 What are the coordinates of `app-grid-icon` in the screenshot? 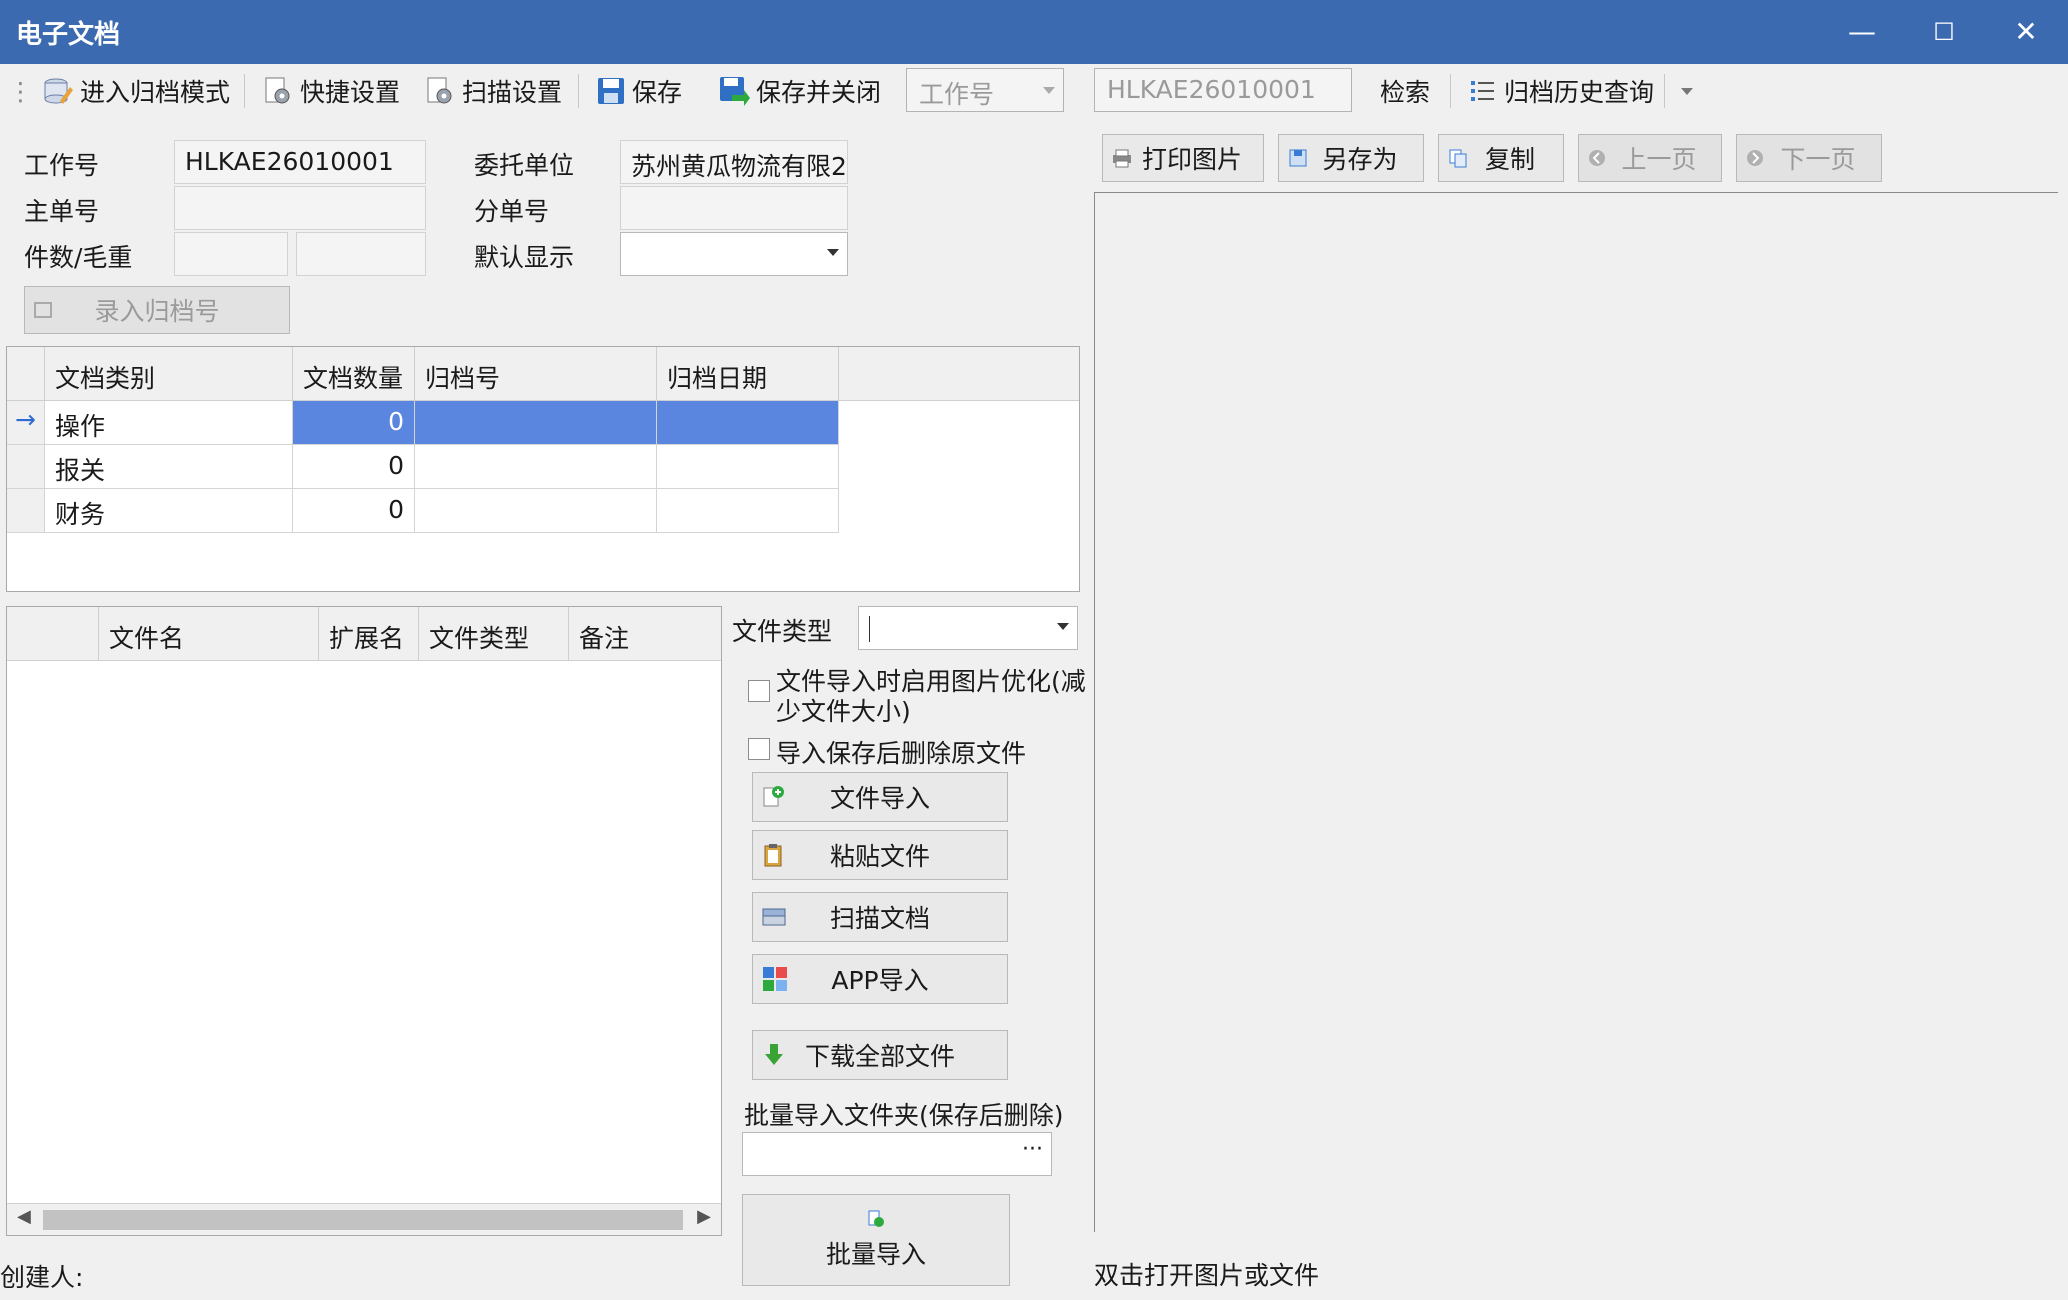 It's located at (775, 979).